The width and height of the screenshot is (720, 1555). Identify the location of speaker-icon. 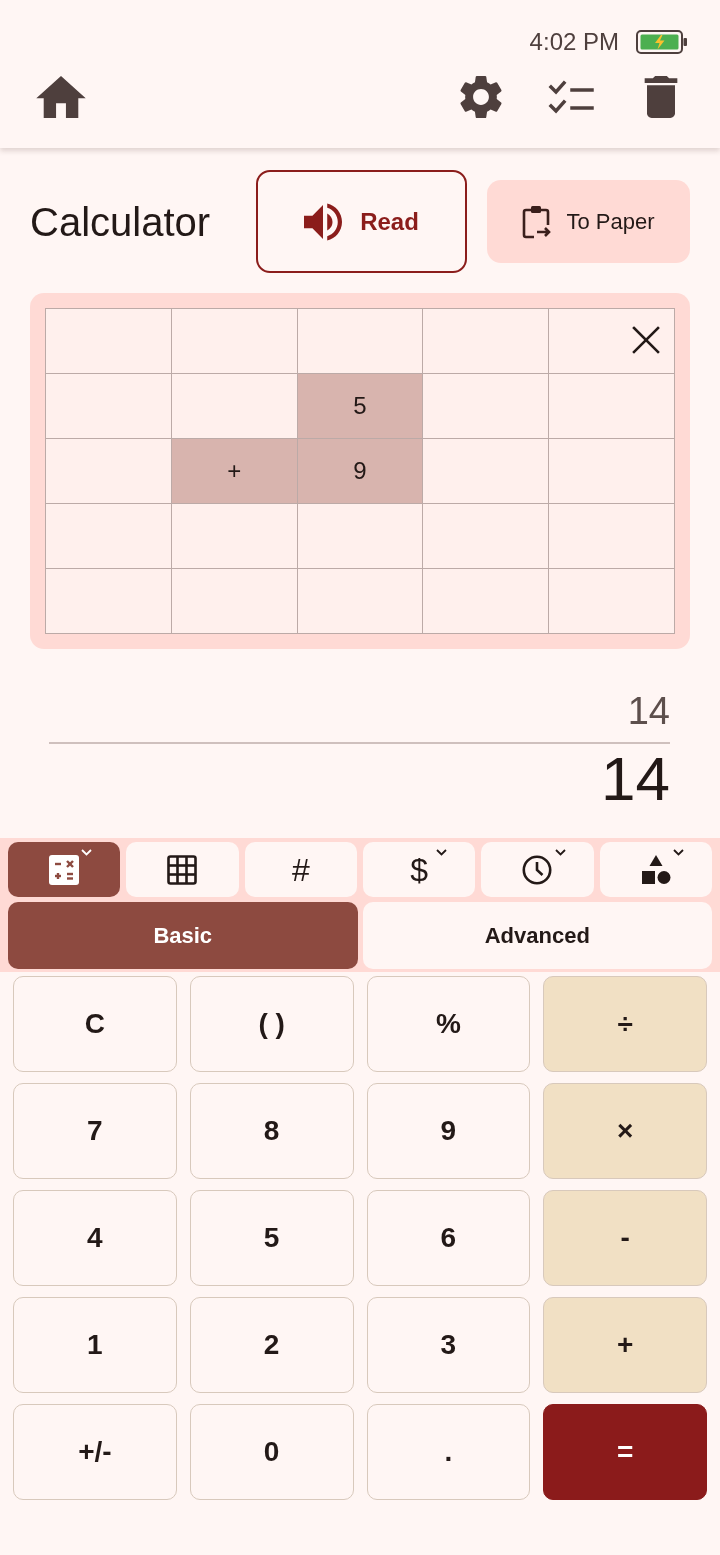
(323, 221).